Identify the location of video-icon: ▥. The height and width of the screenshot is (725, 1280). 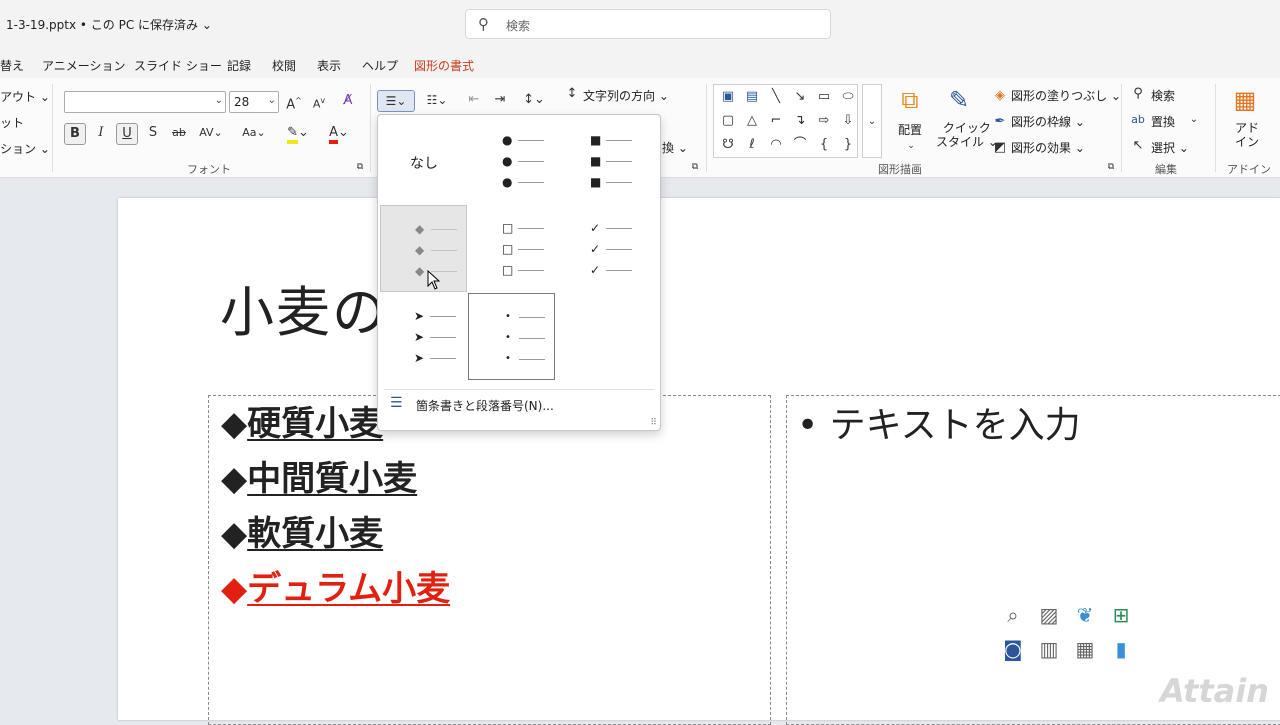
(1049, 649).